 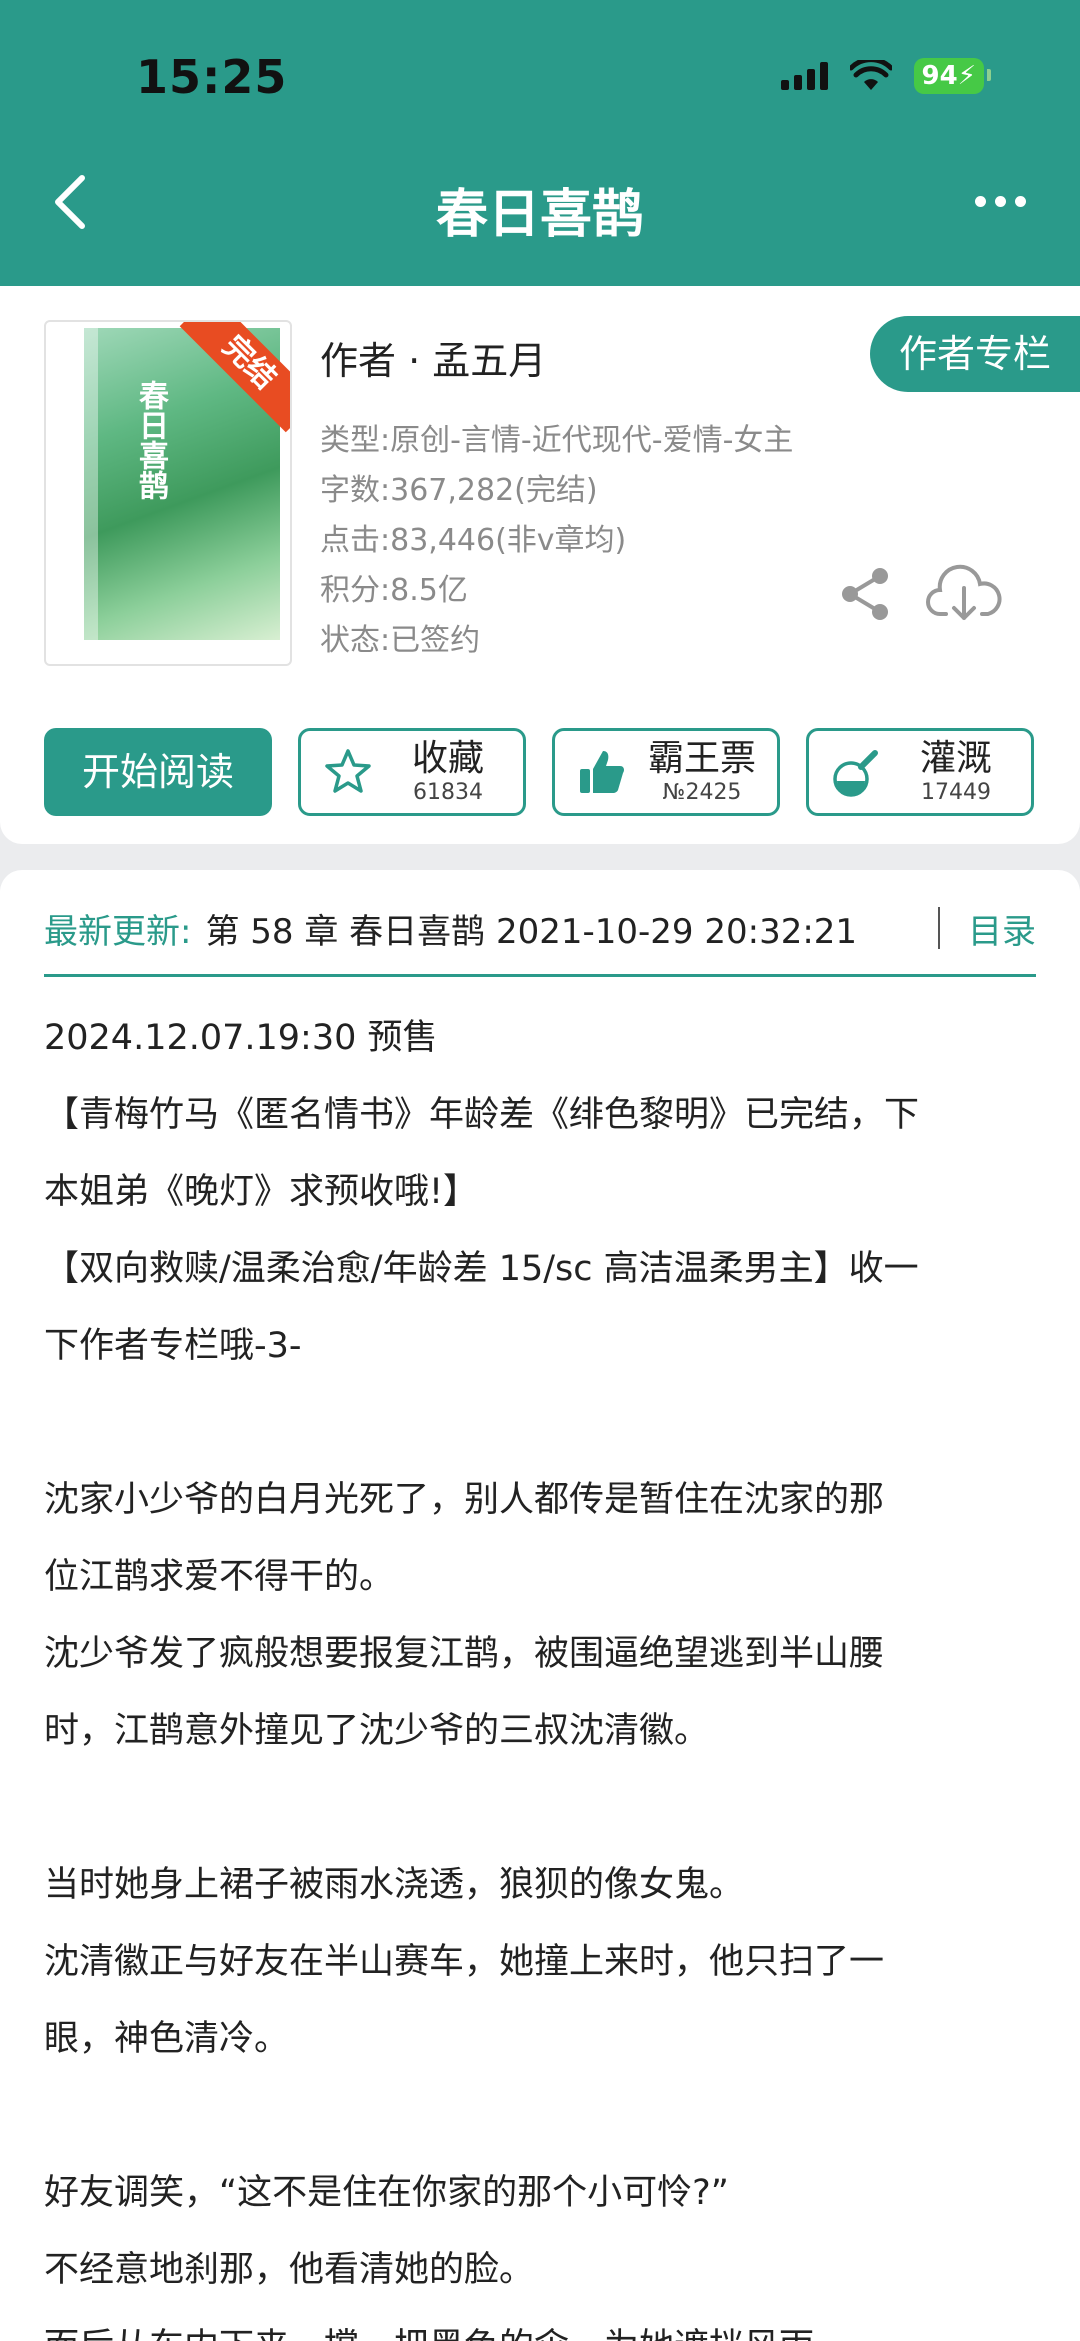 I want to click on download-cloud-icon, so click(x=964, y=594).